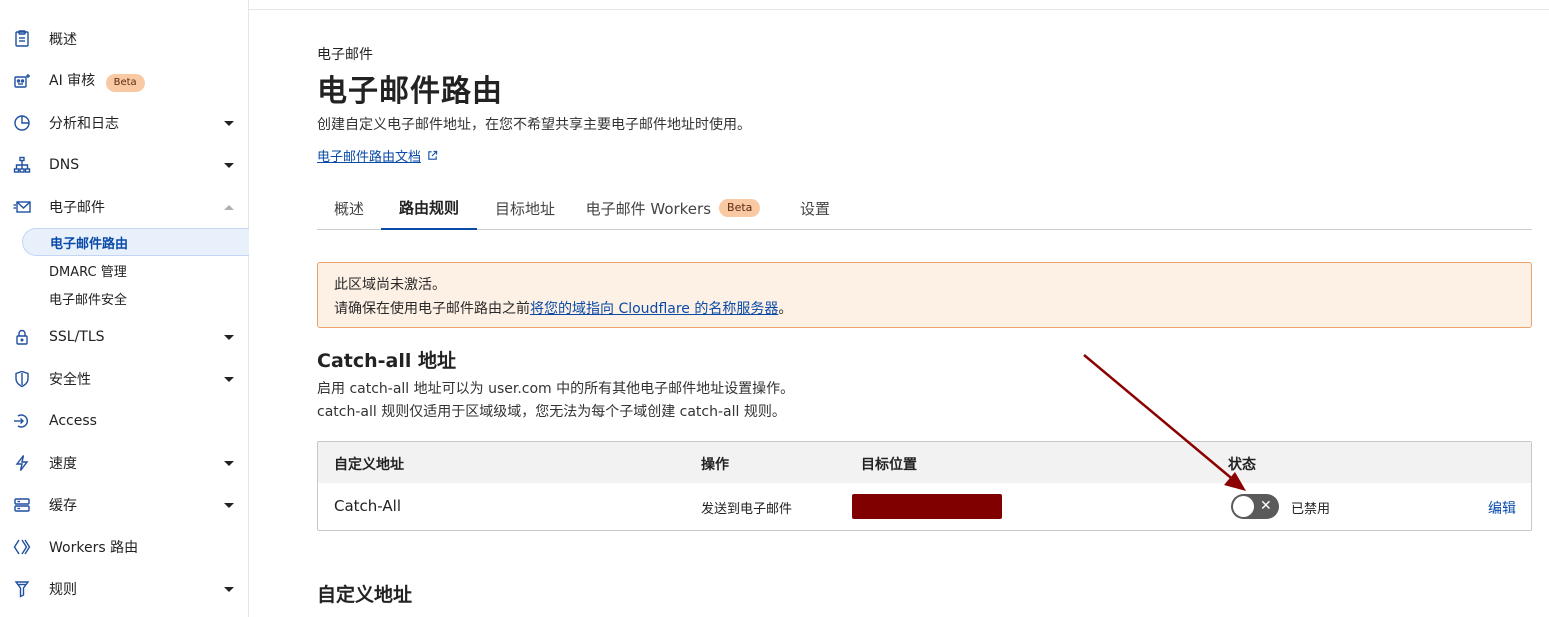 Image resolution: width=1549 pixels, height=617 pixels. I want to click on sidebar-item-analytics: 分析和日志, so click(124, 123).